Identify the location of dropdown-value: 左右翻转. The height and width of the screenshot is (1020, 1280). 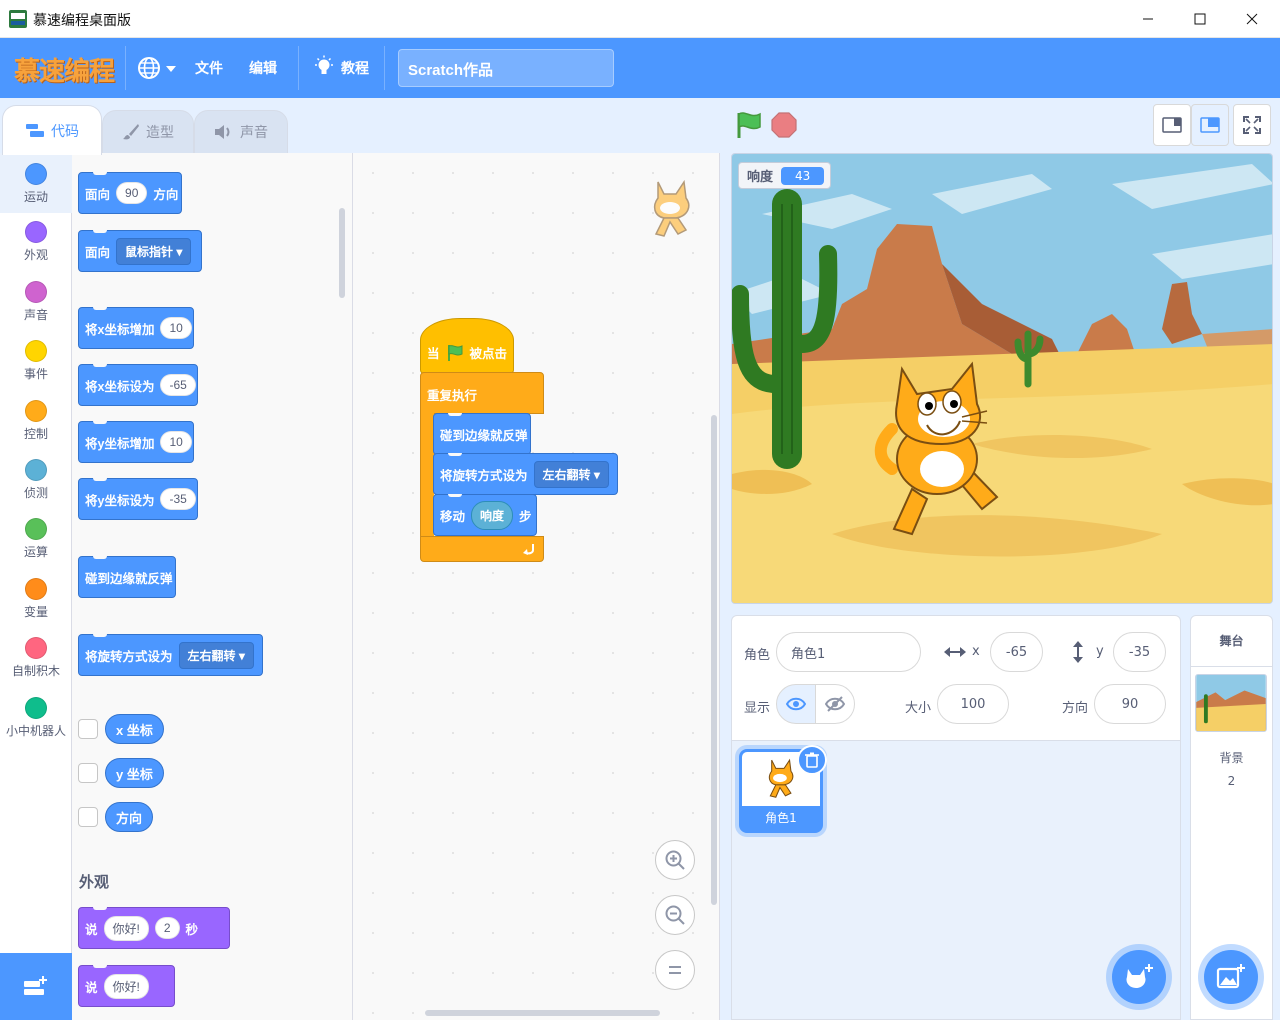
(566, 474).